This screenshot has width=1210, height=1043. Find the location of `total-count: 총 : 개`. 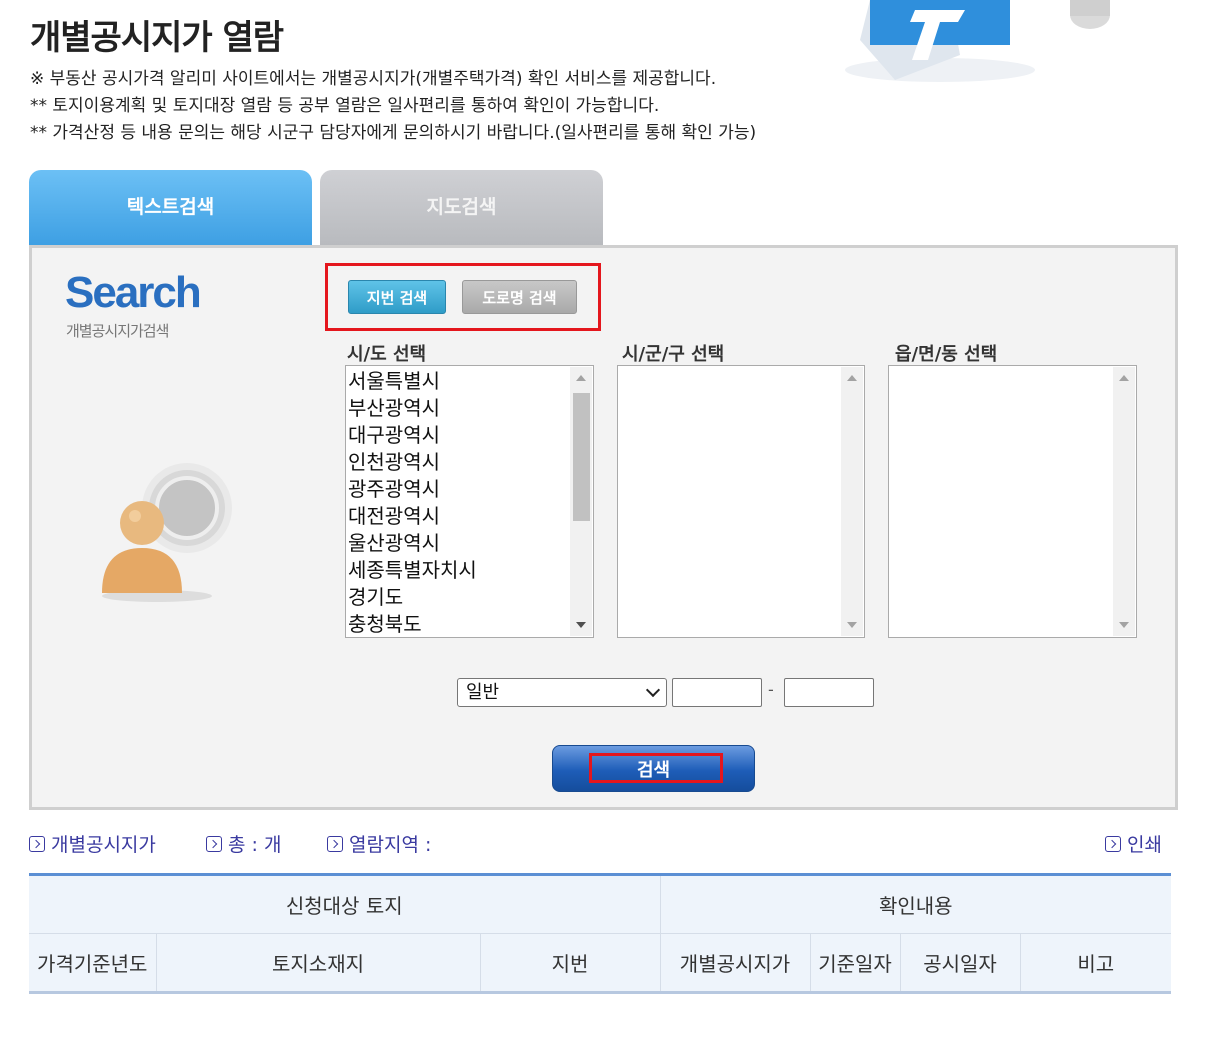

total-count: 총 : 개 is located at coordinates (243, 843).